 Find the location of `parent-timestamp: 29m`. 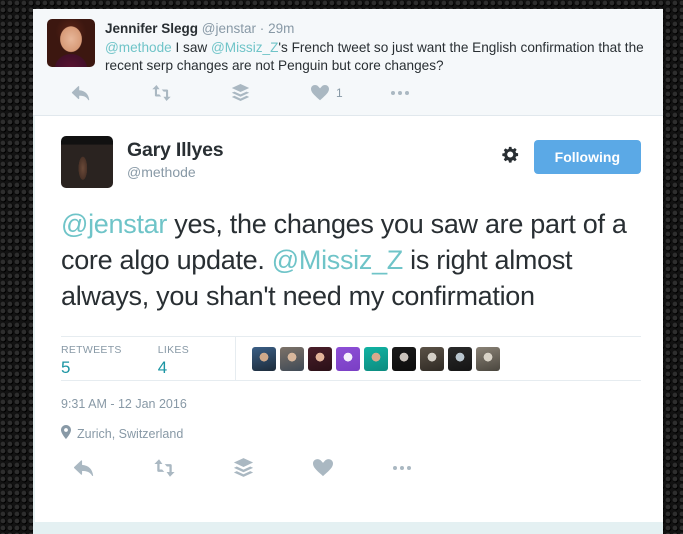

parent-timestamp: 29m is located at coordinates (281, 28).